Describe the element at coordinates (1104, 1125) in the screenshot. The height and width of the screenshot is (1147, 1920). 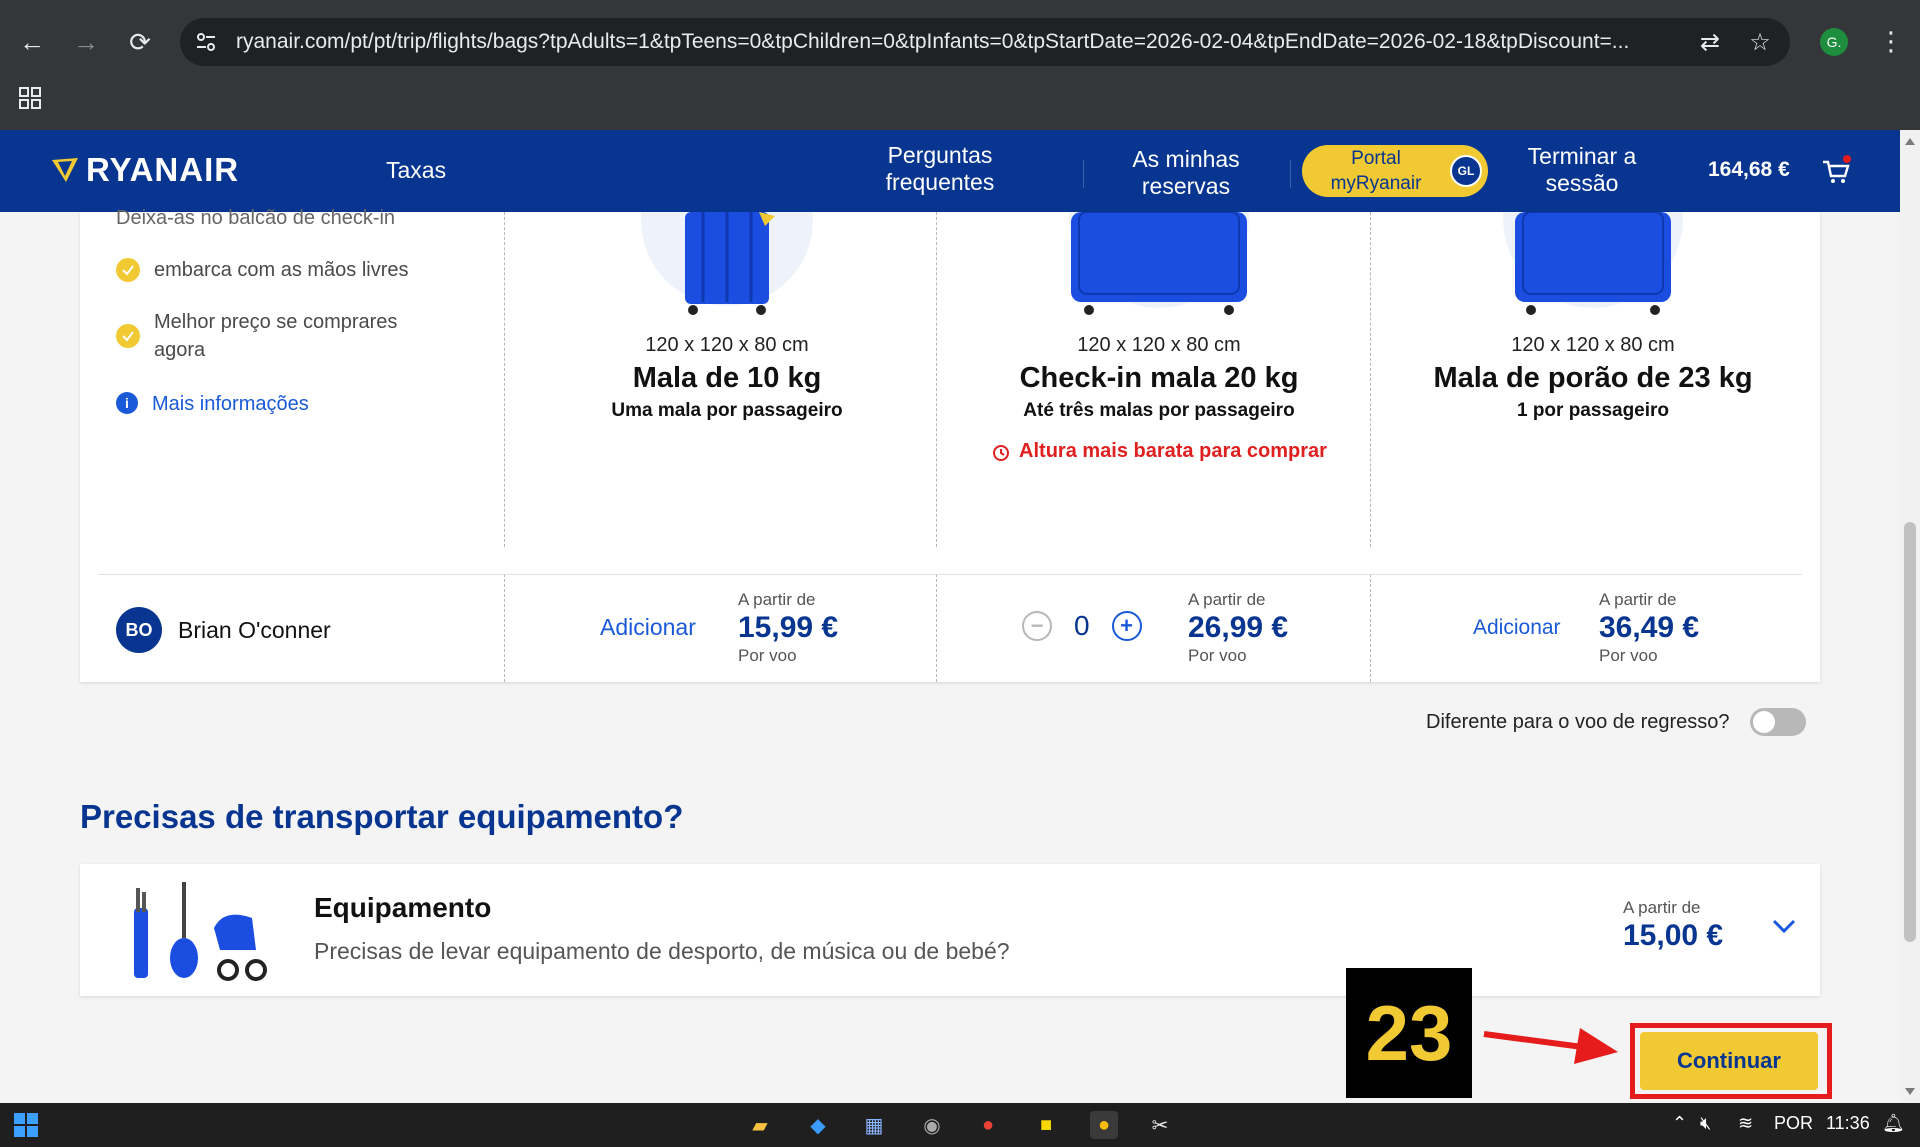
I see `chrome-active-icon: ●` at that location.